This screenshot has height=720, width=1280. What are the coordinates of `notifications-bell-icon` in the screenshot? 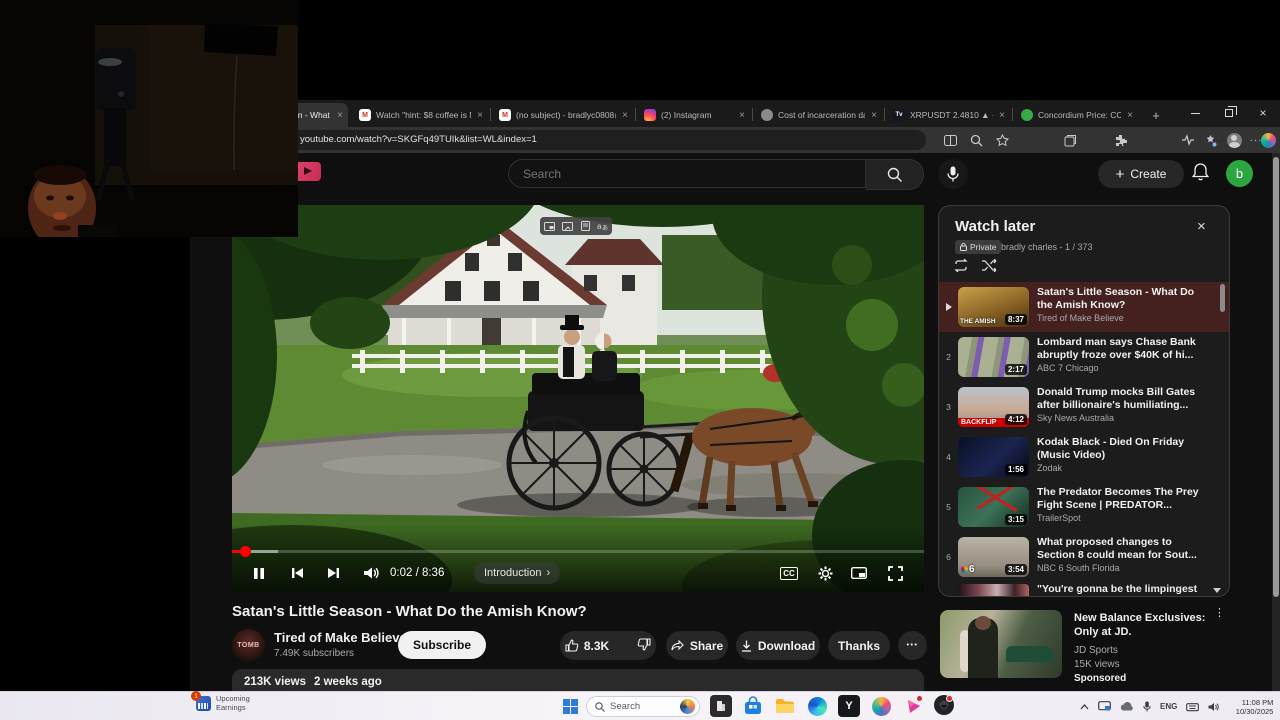 It's located at (1200, 175).